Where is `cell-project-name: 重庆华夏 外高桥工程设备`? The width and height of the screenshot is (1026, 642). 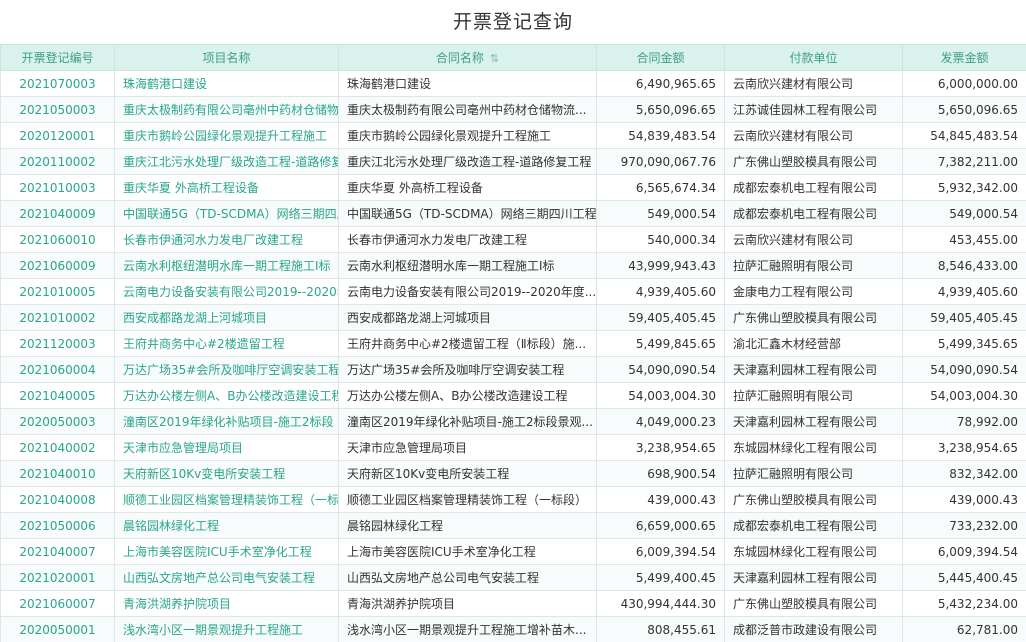
cell-project-name: 重庆华夏 外高桥工程设备 is located at coordinates (226, 187).